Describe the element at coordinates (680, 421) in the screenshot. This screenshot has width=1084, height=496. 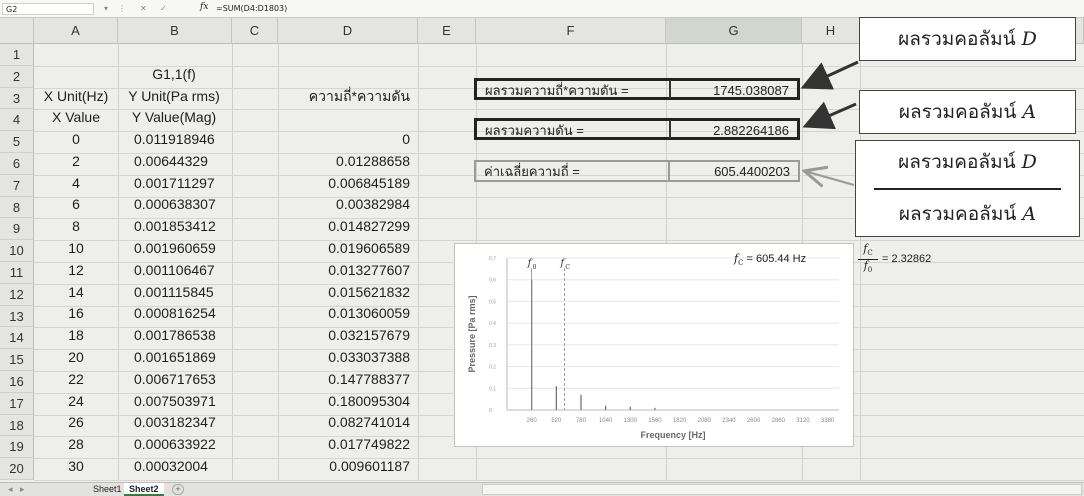
I see `x-tick-6: 1820` at that location.